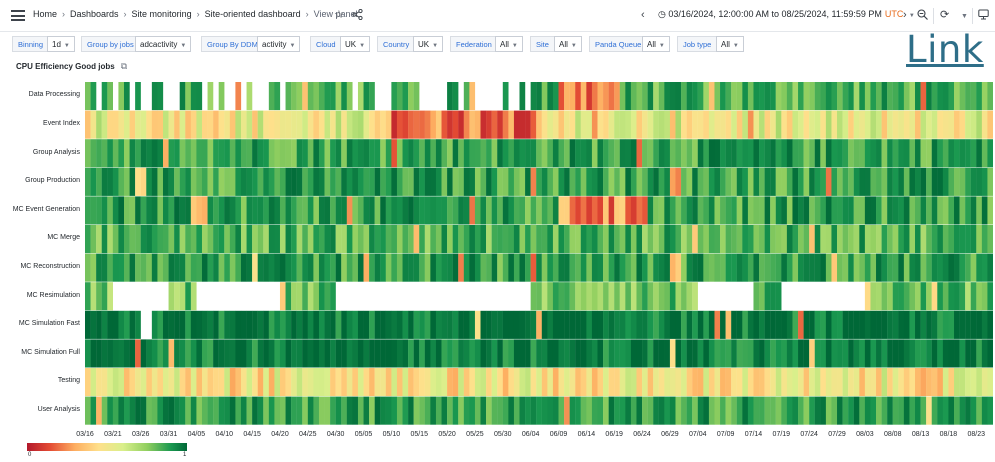 Image resolution: width=995 pixels, height=462 pixels. What do you see at coordinates (922, 16) in the screenshot?
I see `zoom-out-icon` at bounding box center [922, 16].